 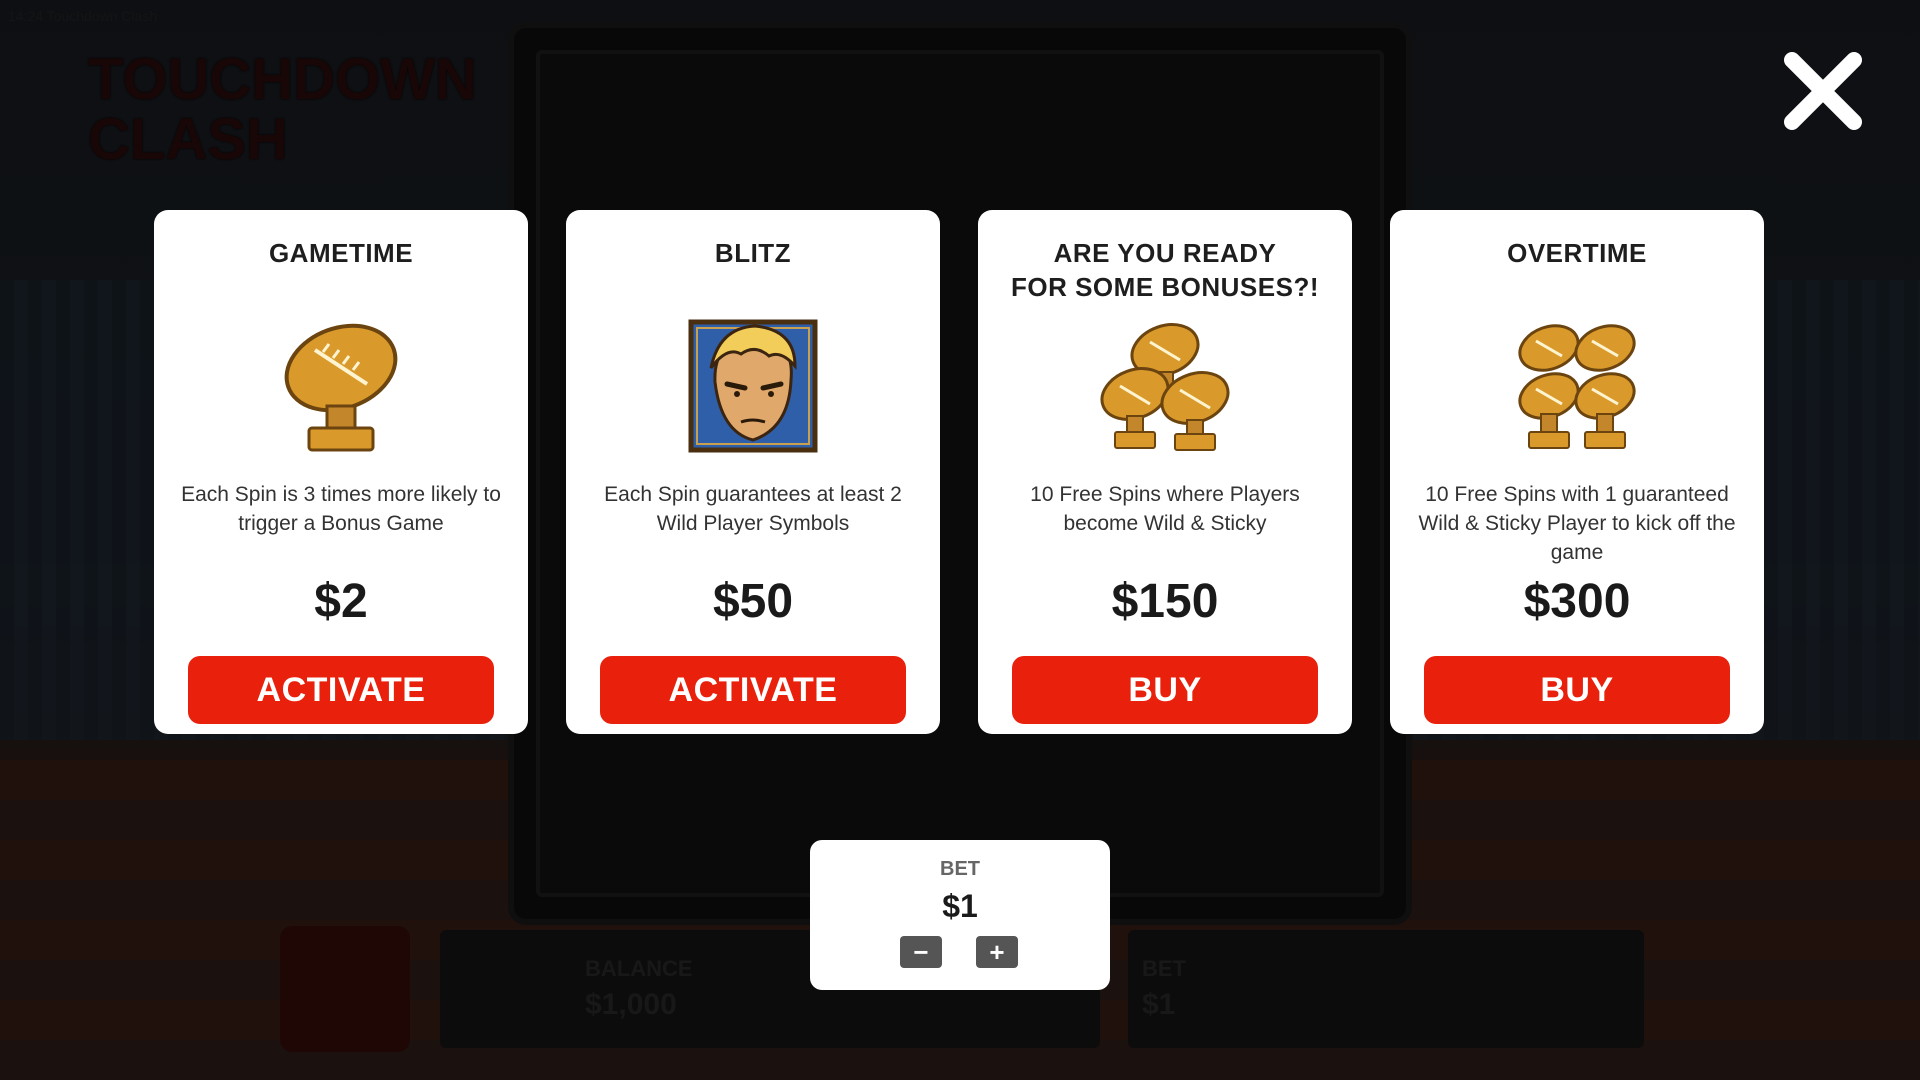 I want to click on card-title: ARE YOU READY FOR SOME BONUSES?!, so click(x=1164, y=270).